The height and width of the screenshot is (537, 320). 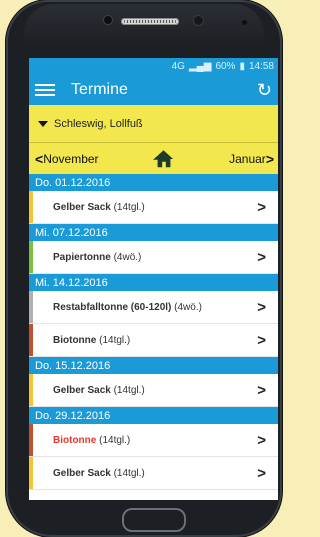 I want to click on caret-down-icon, so click(x=43, y=123).